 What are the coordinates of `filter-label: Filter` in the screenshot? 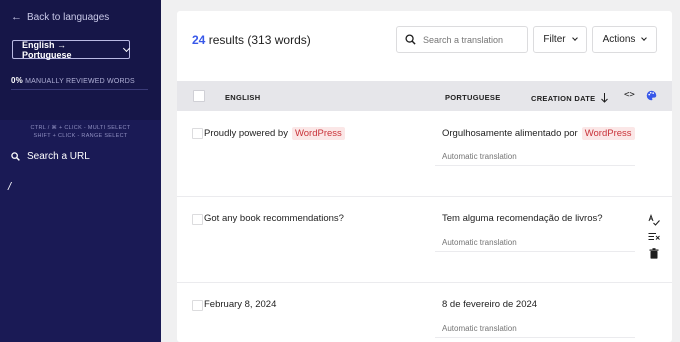 It's located at (554, 39).